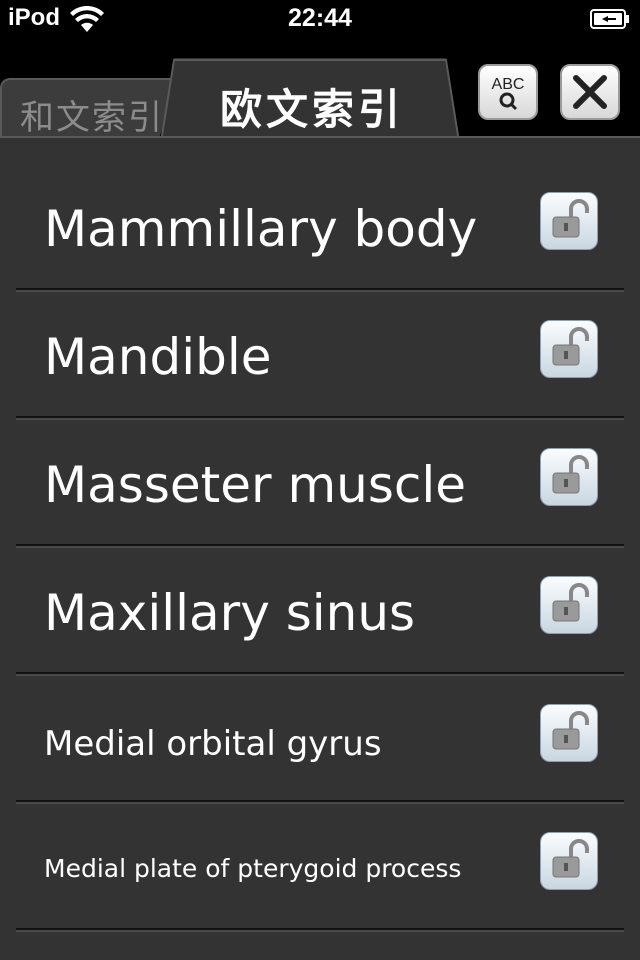 The height and width of the screenshot is (960, 640). Describe the element at coordinates (609, 19) in the screenshot. I see `battery-charging-icon` at that location.